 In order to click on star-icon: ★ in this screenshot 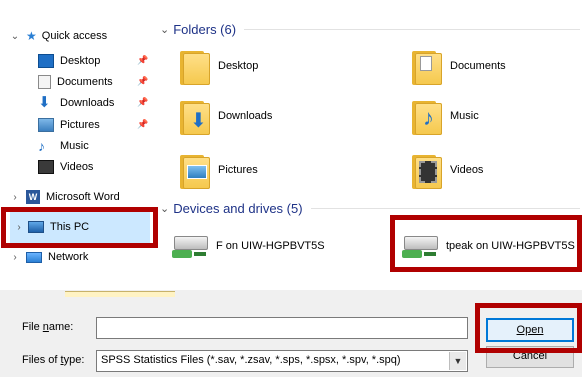, I will do `click(31, 36)`.